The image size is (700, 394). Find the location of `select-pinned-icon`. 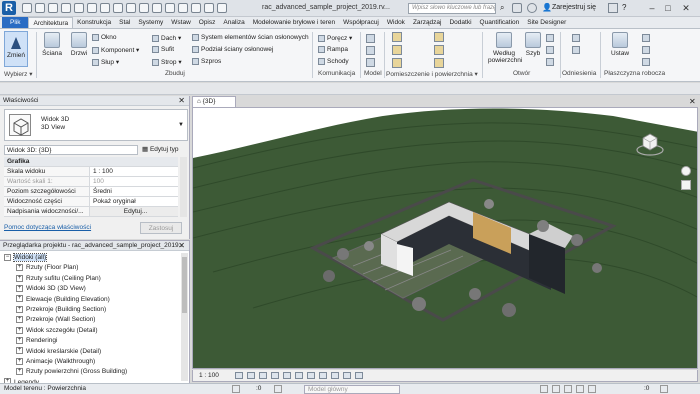

select-pinned-icon is located at coordinates (568, 389).